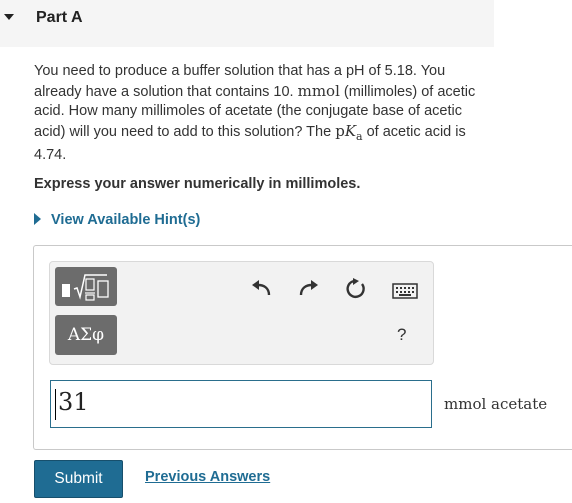 The image size is (572, 503). I want to click on help-button: ?, so click(401, 335).